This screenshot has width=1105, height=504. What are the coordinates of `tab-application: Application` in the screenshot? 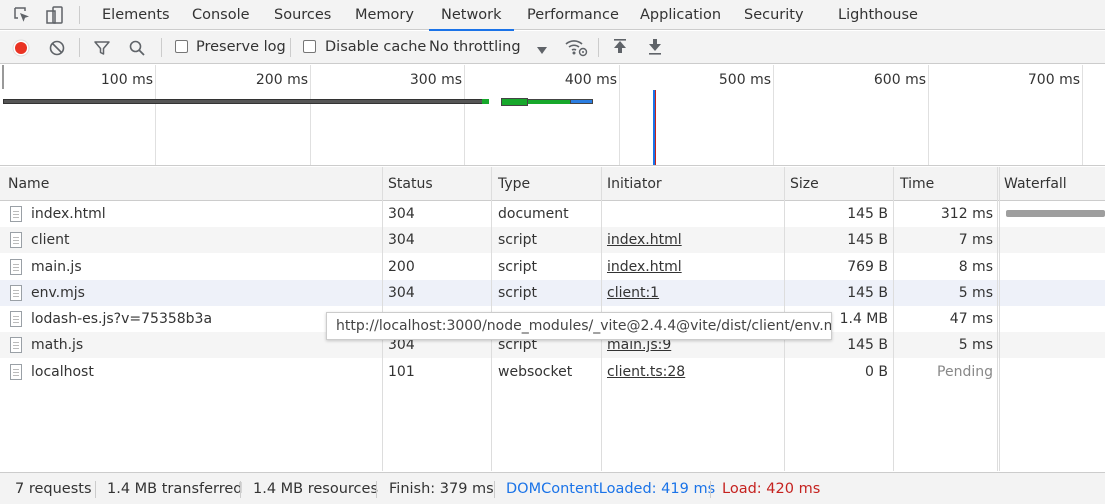 It's located at (680, 15).